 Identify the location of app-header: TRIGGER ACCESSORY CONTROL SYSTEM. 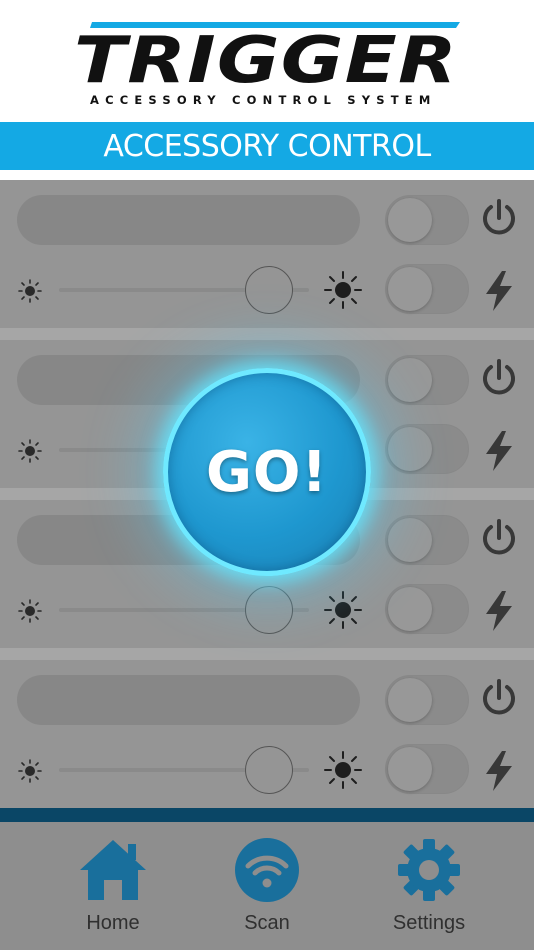
(267, 61).